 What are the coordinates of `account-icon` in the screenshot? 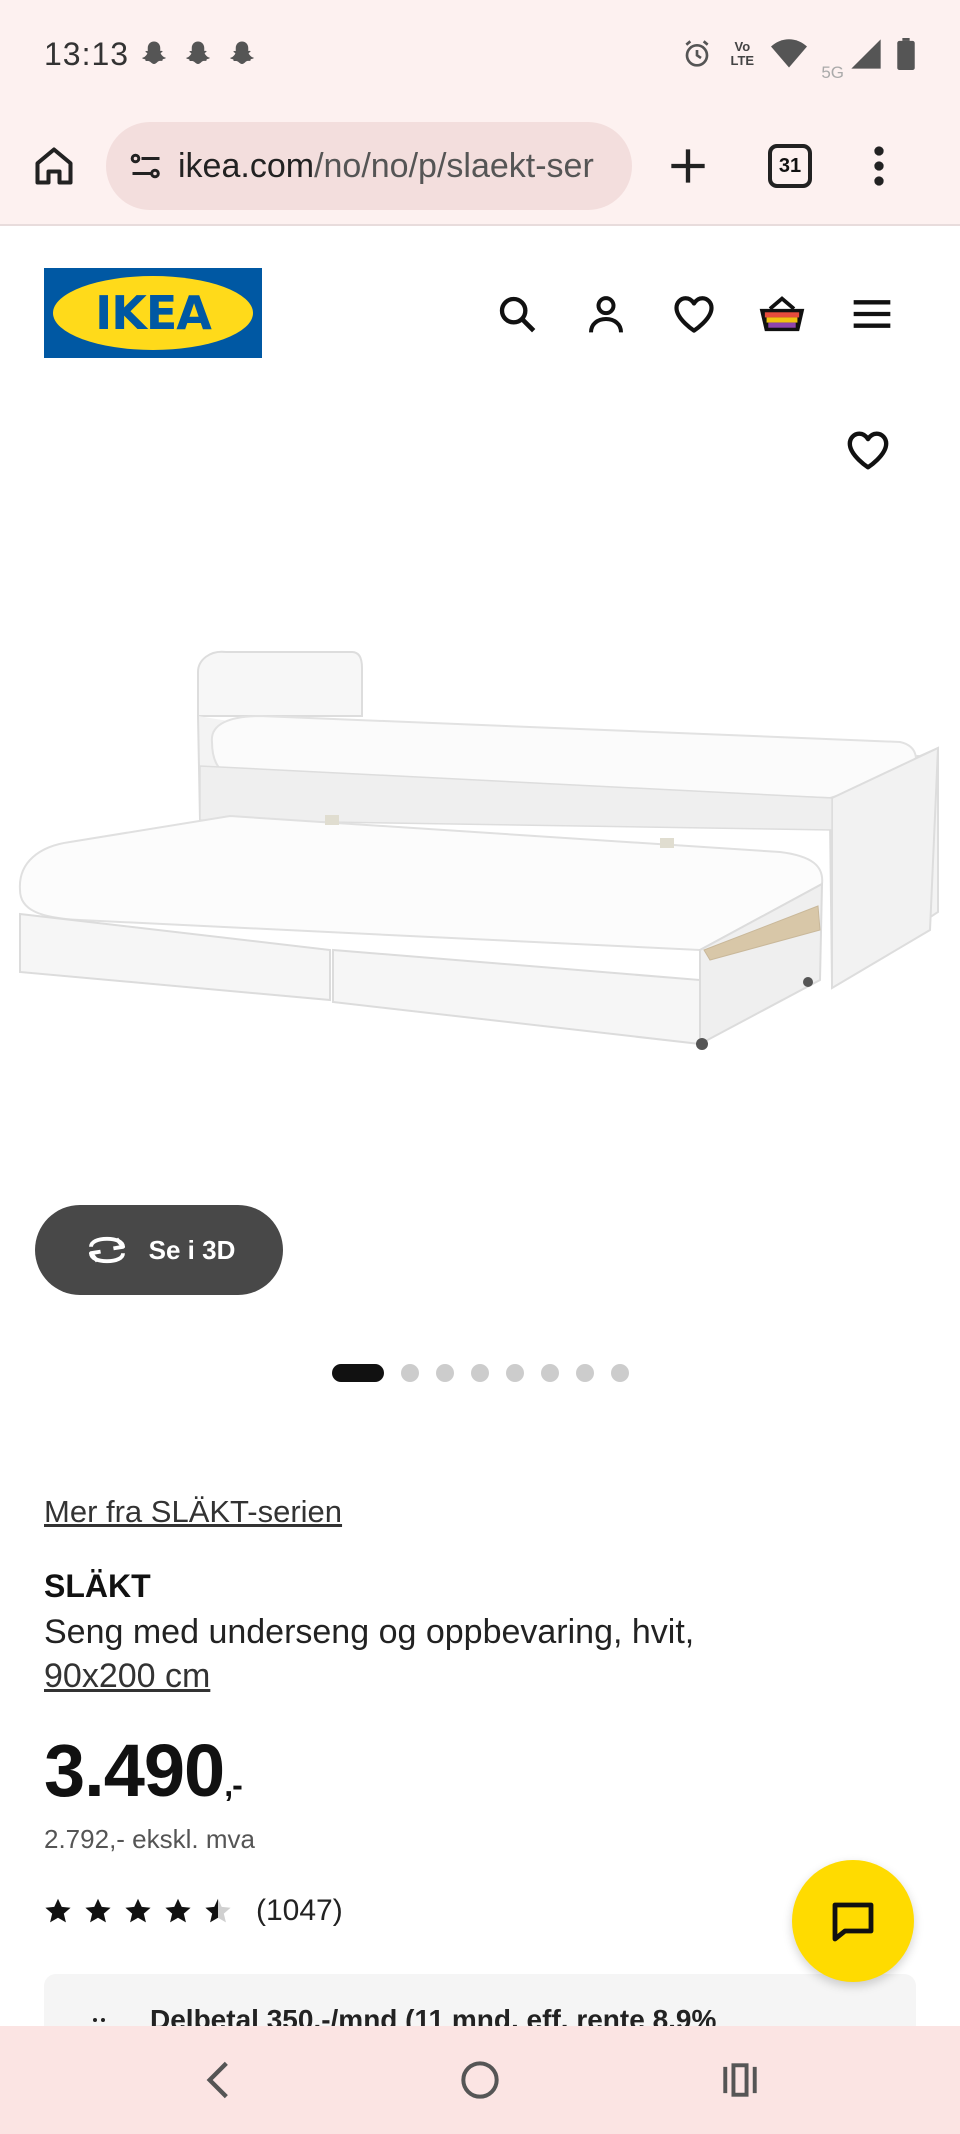 It's located at (606, 314).